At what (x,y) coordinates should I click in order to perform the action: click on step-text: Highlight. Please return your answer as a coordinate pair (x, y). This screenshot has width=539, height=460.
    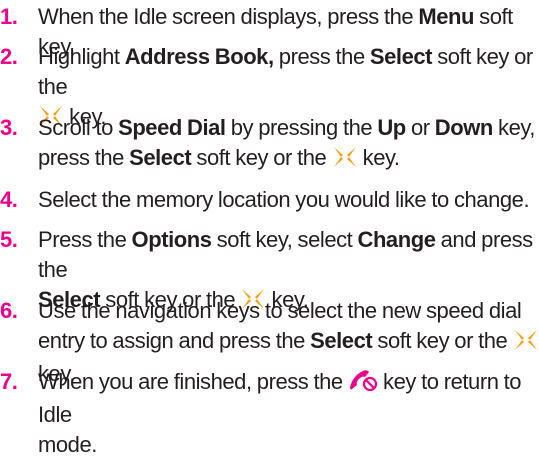
    Looking at the image, I should click on (81, 56).